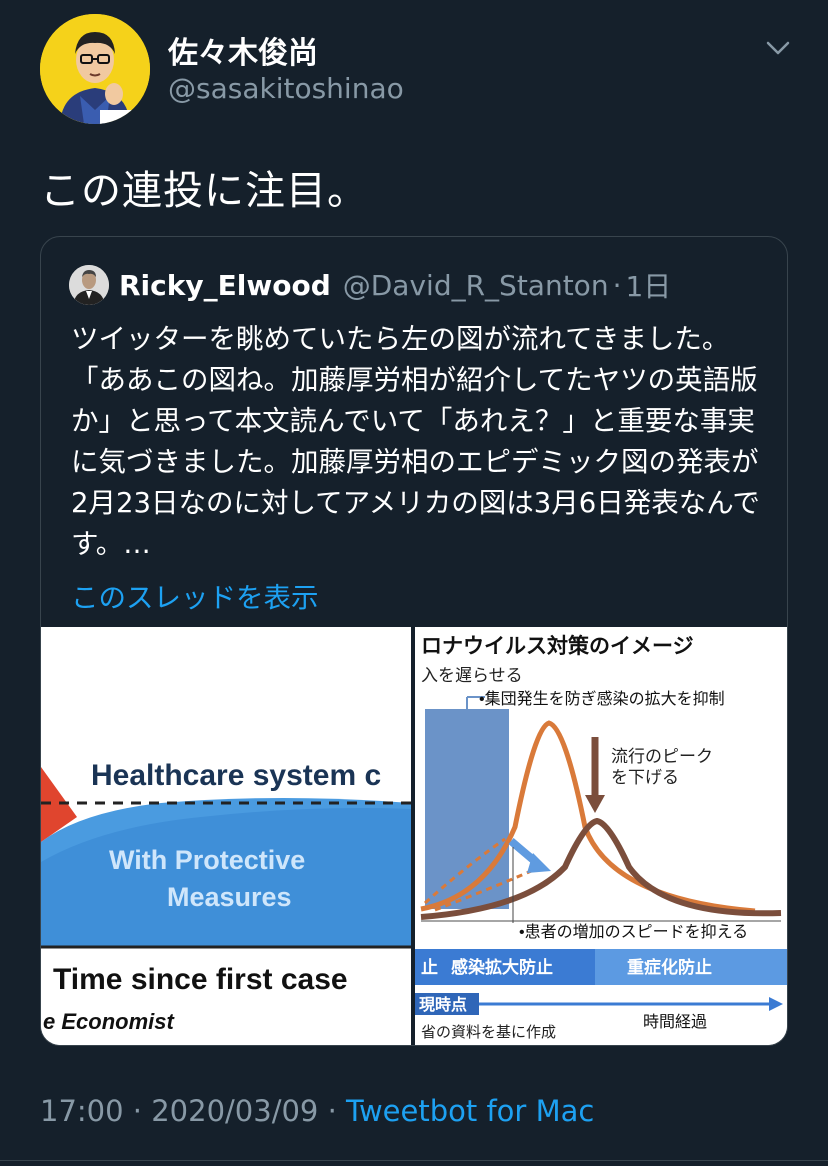 This screenshot has width=828, height=1166. Describe the element at coordinates (633, 932) in the screenshot. I see `note-speed: •患者の増加のスピードを抑える` at that location.